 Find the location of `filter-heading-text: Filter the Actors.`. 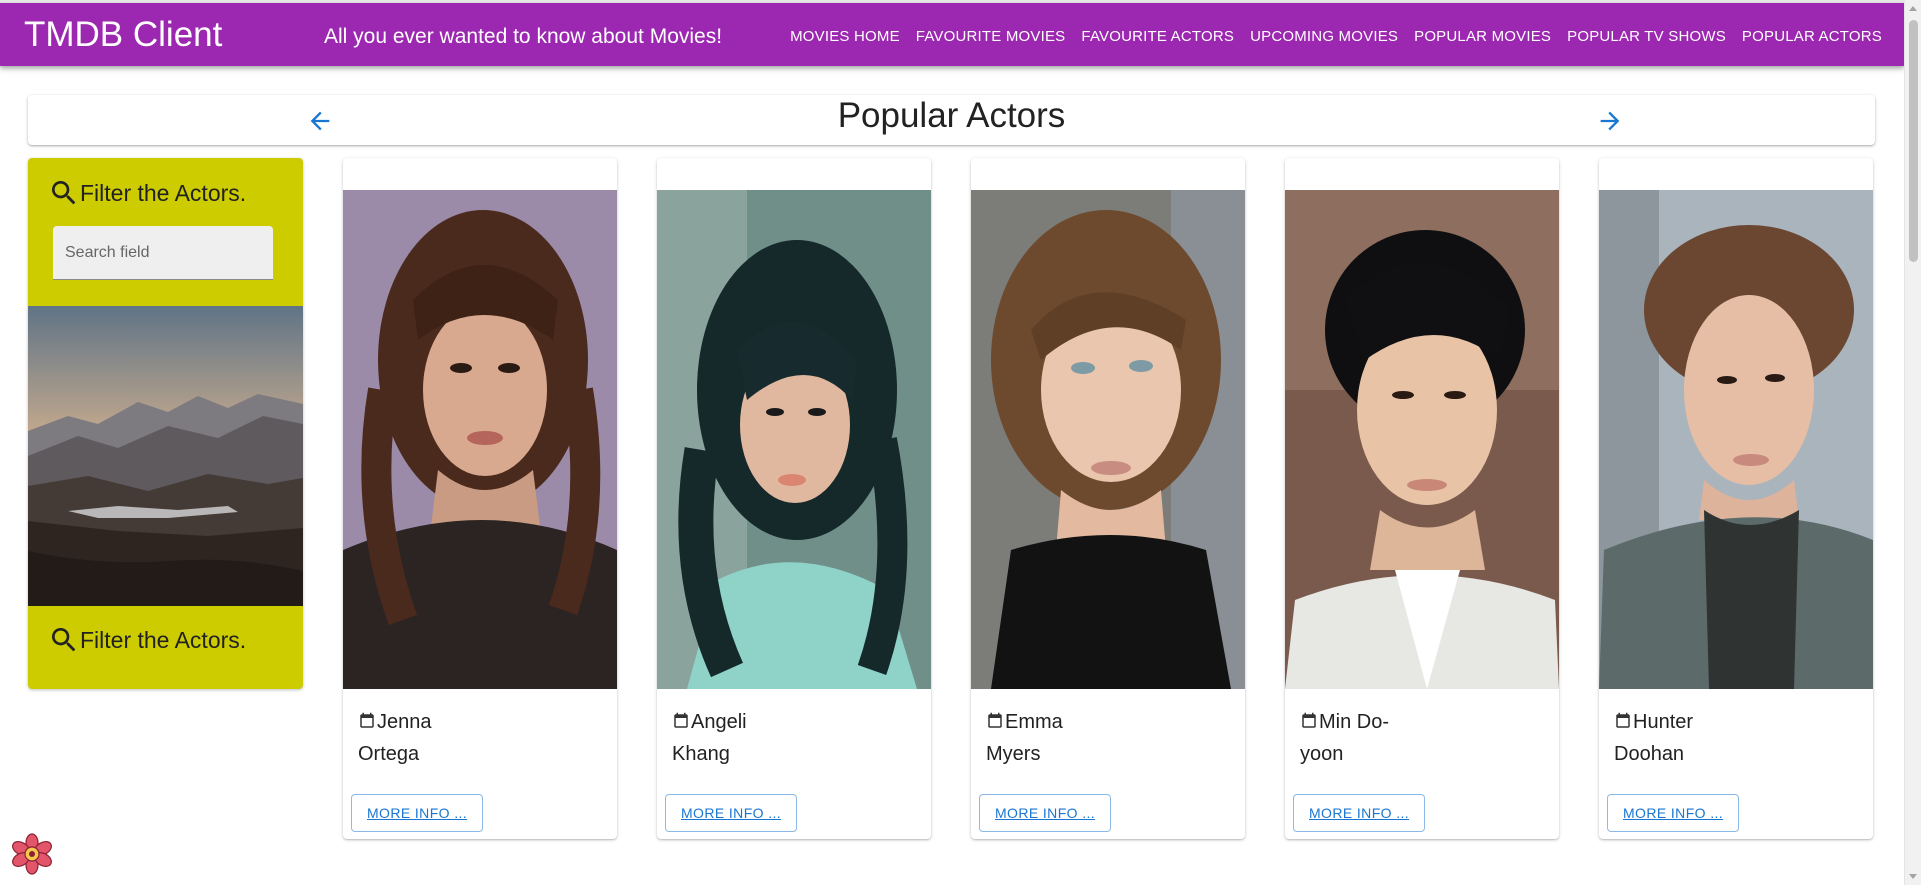

filter-heading-text: Filter the Actors. is located at coordinates (163, 192).